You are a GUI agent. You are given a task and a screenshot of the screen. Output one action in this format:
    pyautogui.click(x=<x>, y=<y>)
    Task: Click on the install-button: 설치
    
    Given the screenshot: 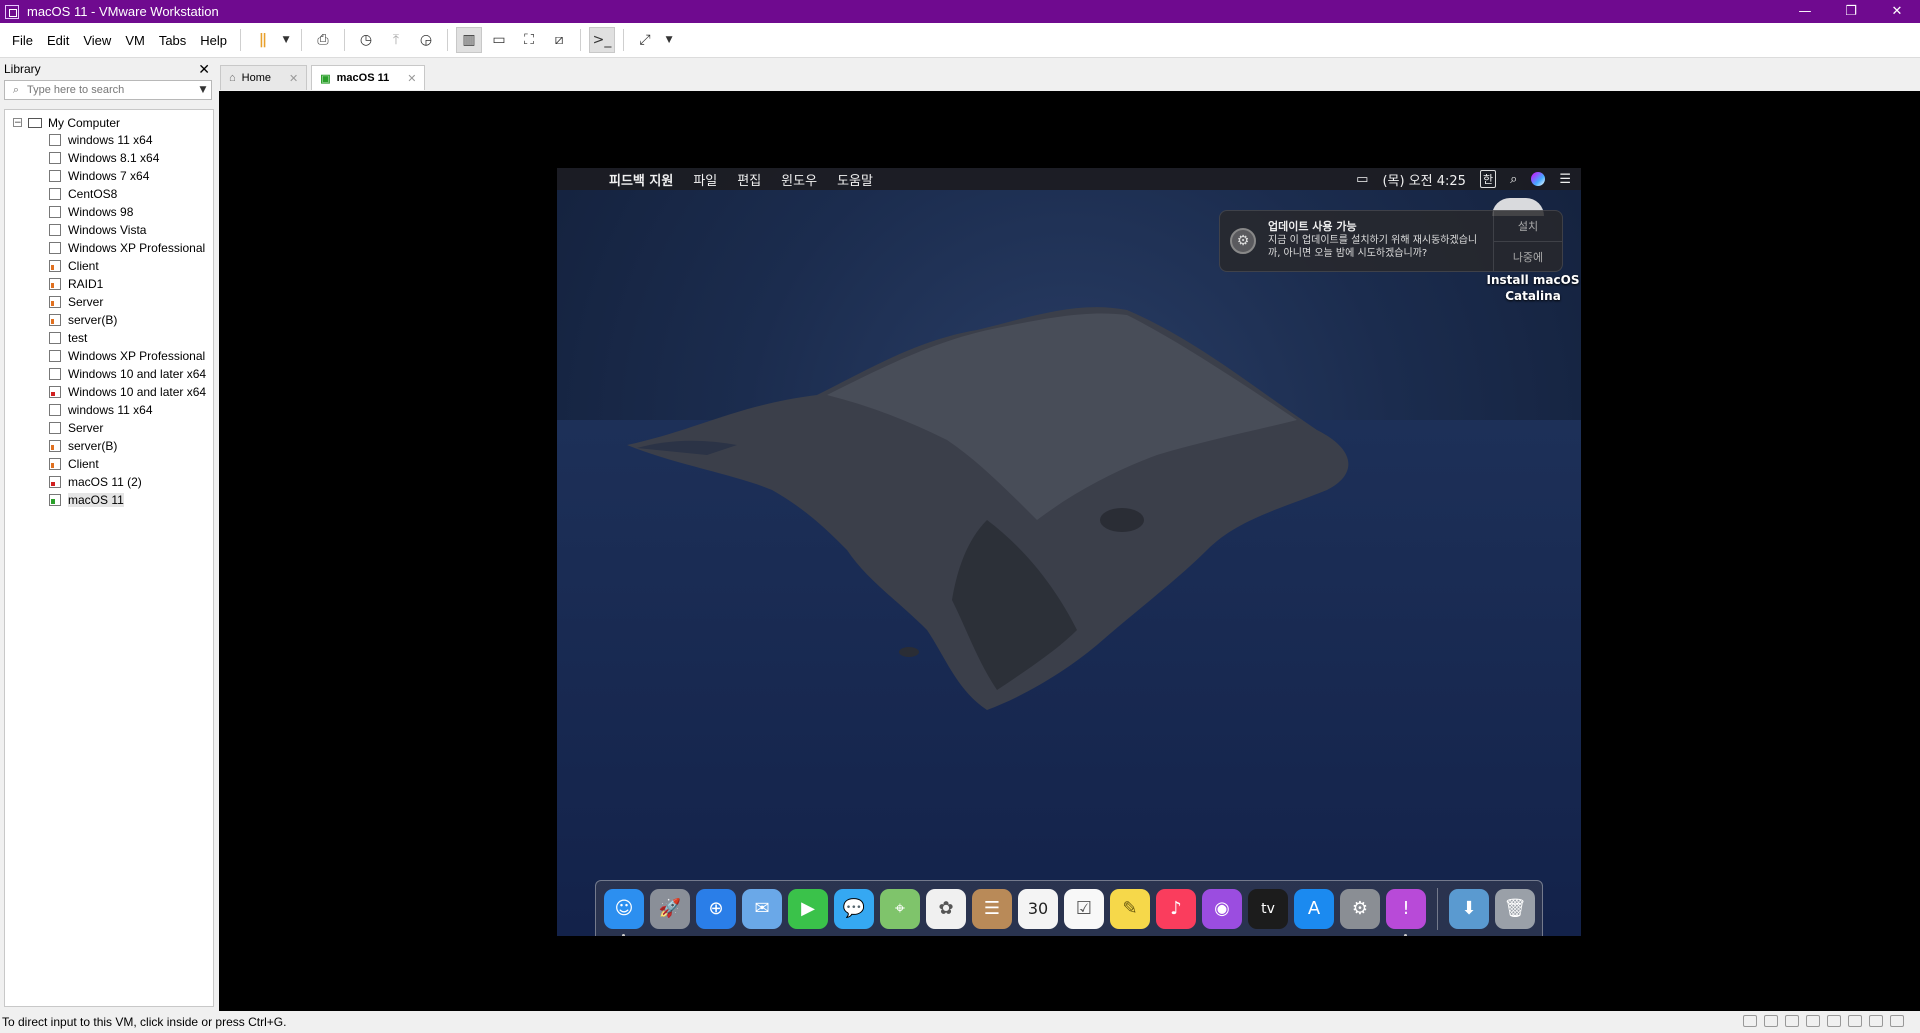 What is the action you would take?
    pyautogui.click(x=1528, y=226)
    